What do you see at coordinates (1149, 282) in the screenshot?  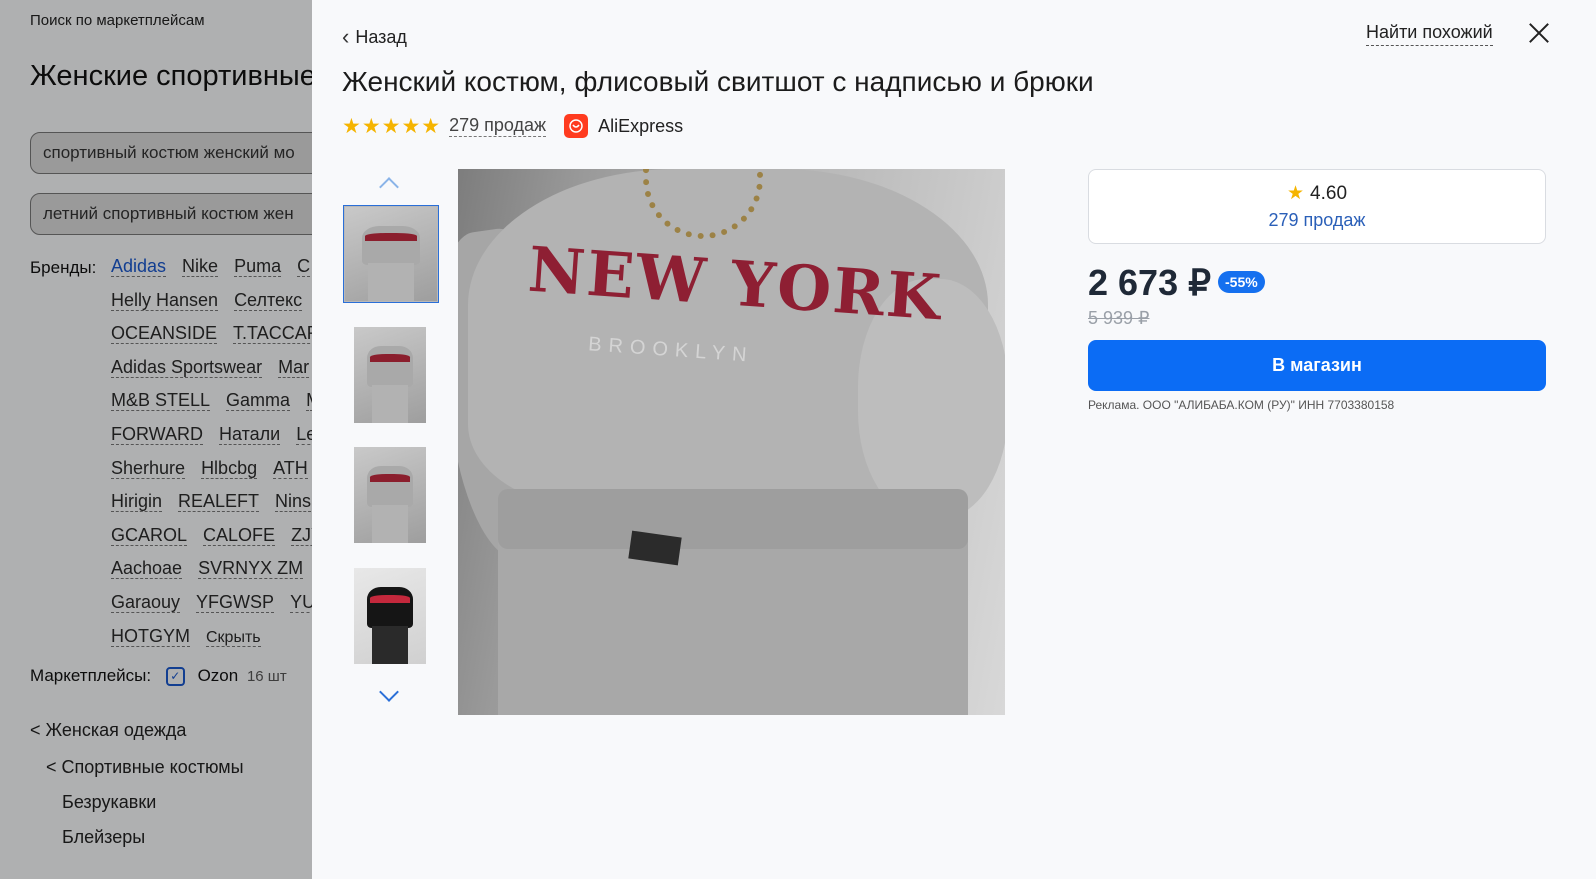 I see `current-price: 2 673 ₽` at bounding box center [1149, 282].